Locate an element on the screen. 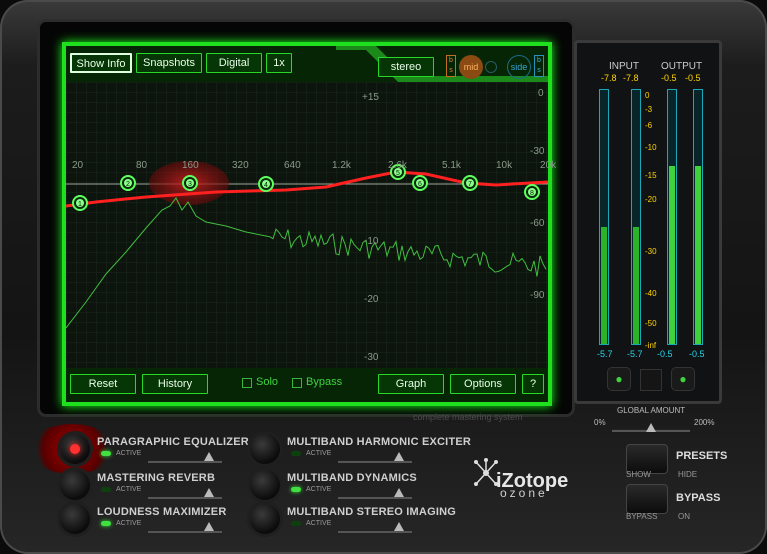 This screenshot has width=767, height=554. digital-button: Digital is located at coordinates (234, 63).